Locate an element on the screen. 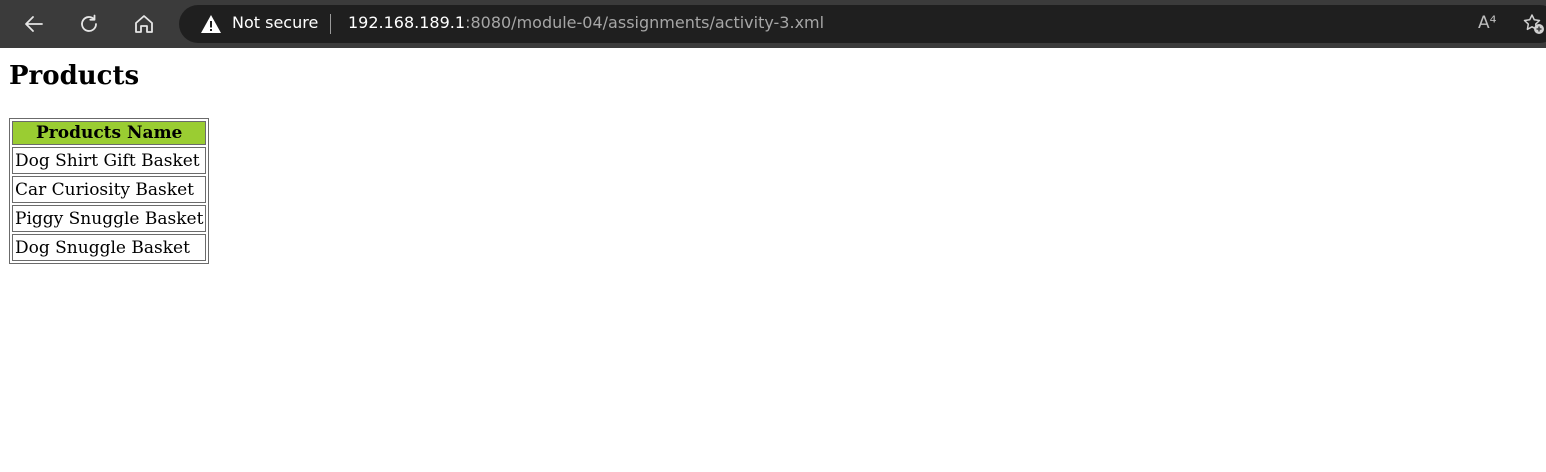  home-icon is located at coordinates (144, 24).